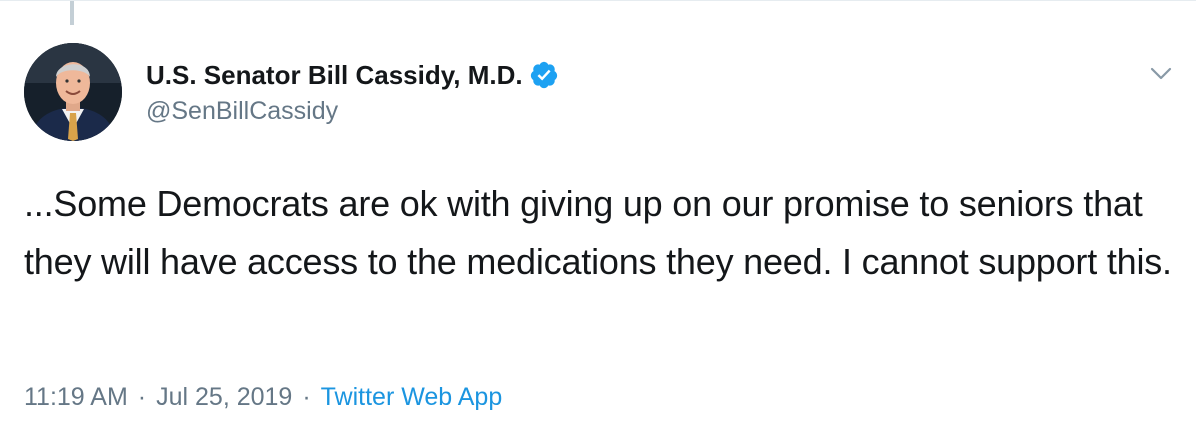 The width and height of the screenshot is (1196, 442). What do you see at coordinates (334, 75) in the screenshot?
I see `author-display-name: U.S. Senator Bill Cassidy, M.D.` at bounding box center [334, 75].